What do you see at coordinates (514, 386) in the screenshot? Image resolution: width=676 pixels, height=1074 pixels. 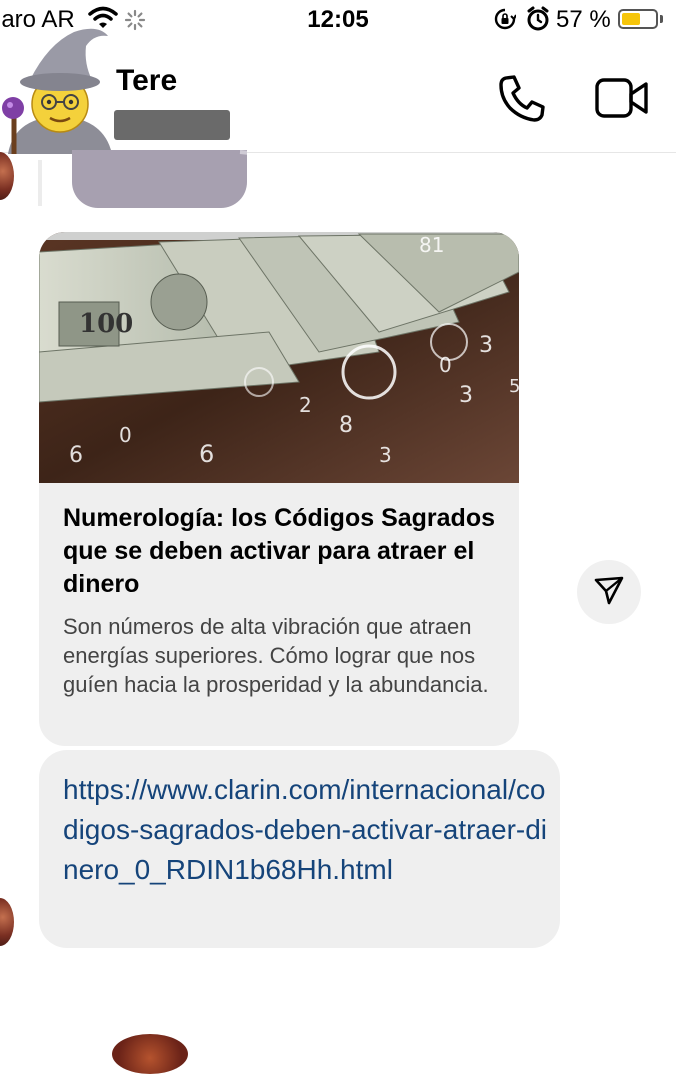 I see `svg-text: 5` at bounding box center [514, 386].